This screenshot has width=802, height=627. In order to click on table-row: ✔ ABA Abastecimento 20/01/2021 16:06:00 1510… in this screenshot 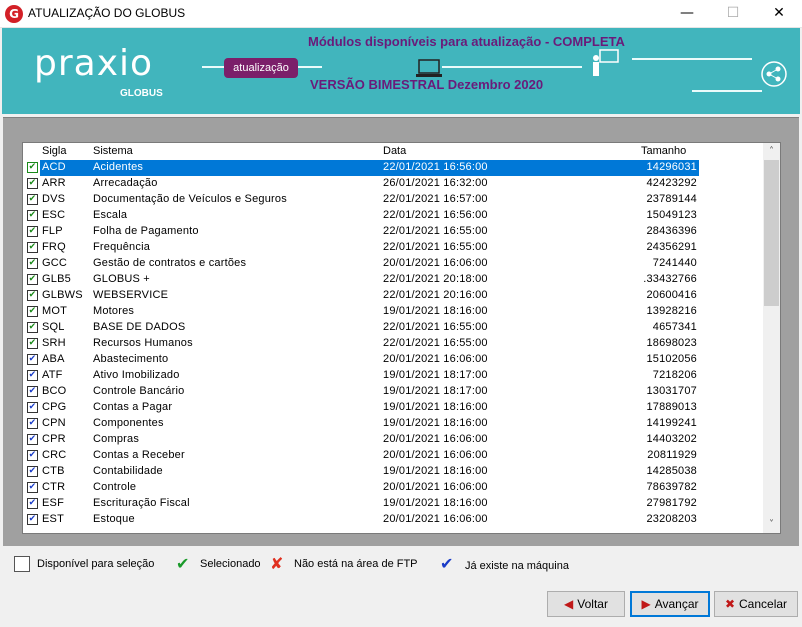, I will do `click(393, 360)`.